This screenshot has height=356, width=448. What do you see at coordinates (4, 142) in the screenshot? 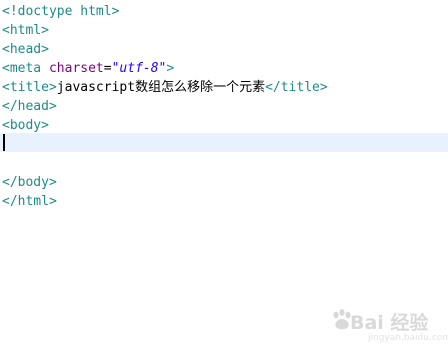
I see `text-caret` at bounding box center [4, 142].